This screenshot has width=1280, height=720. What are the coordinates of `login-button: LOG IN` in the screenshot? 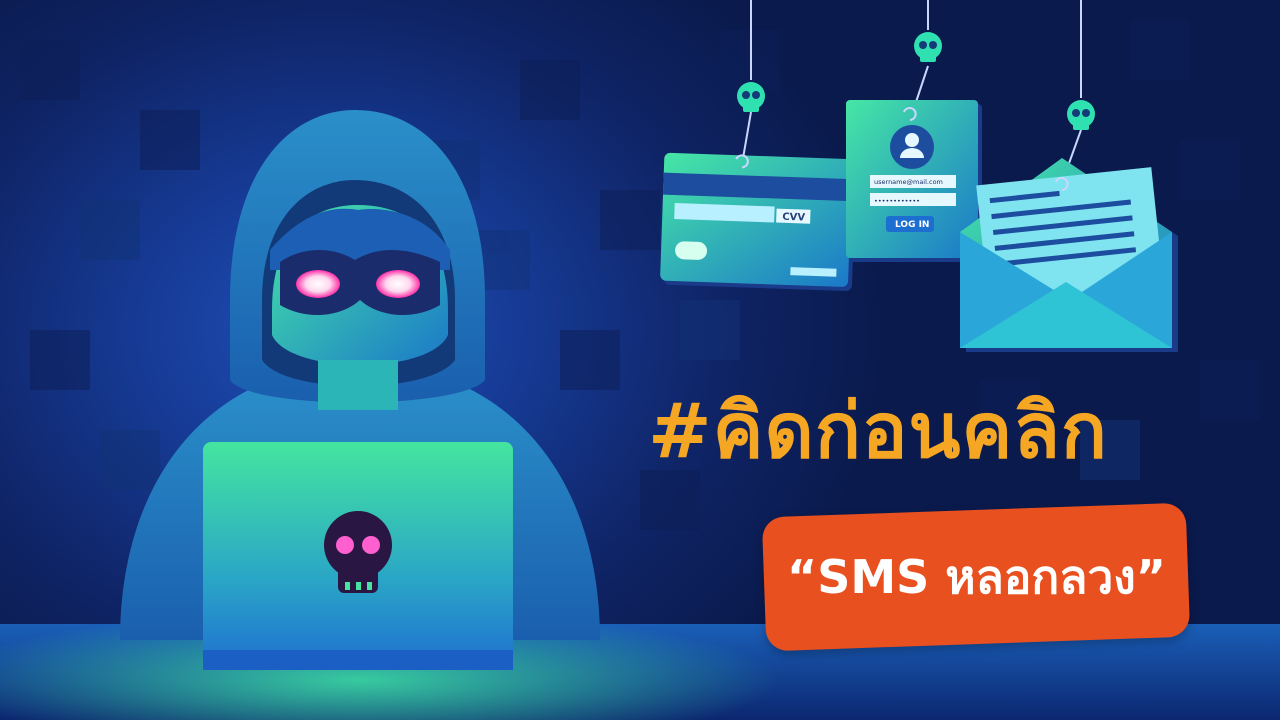 It's located at (912, 225).